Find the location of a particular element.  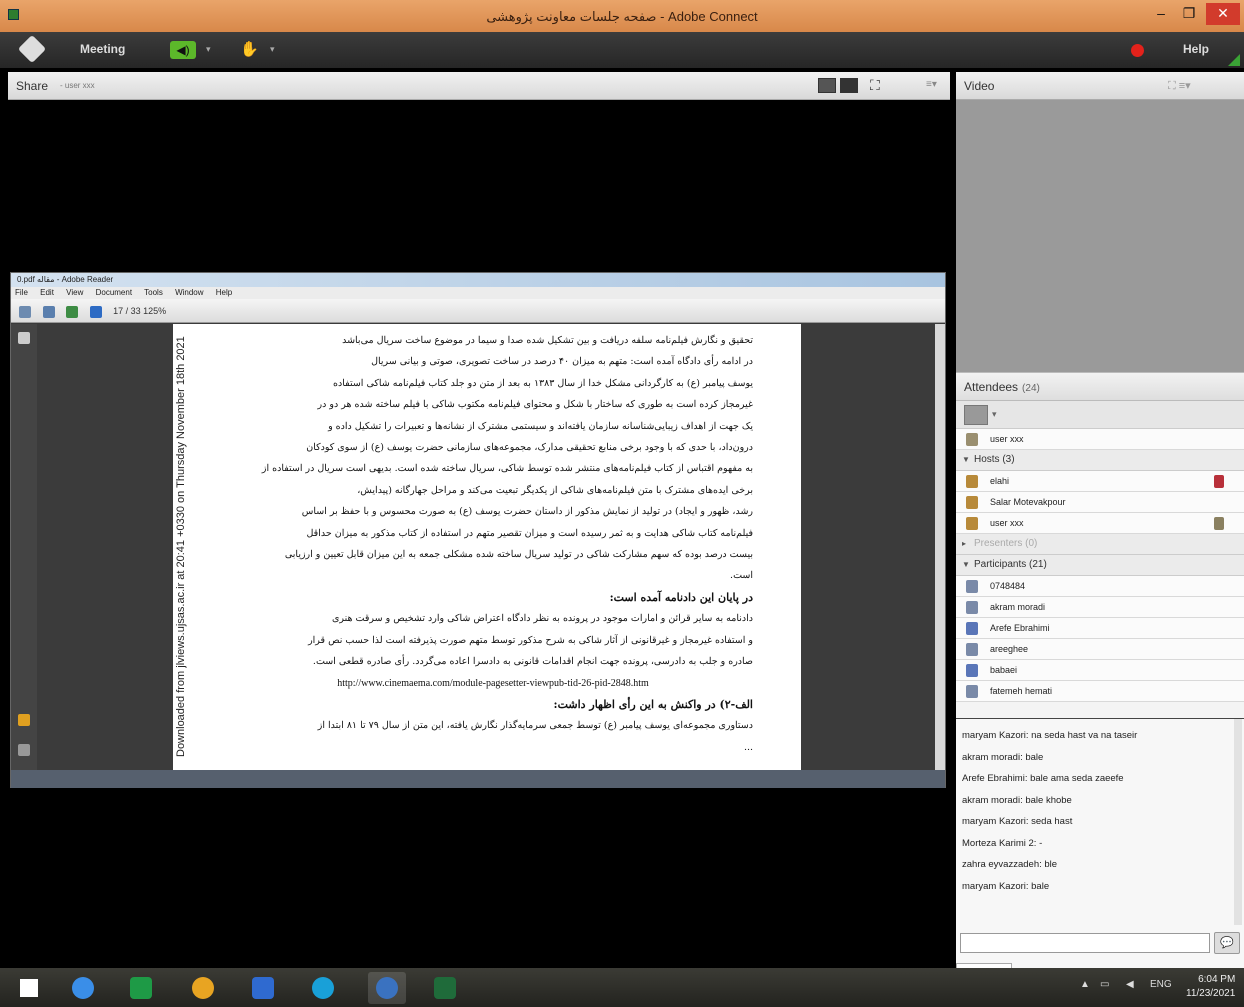

host-row: user xxx is located at coordinates (1100, 523).